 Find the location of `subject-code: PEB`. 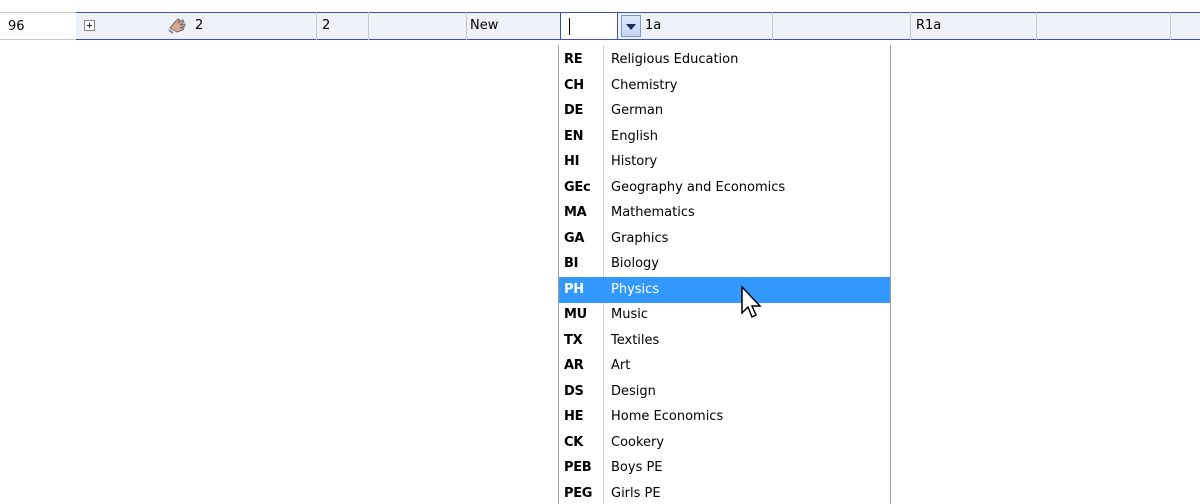

subject-code: PEB is located at coordinates (578, 467).